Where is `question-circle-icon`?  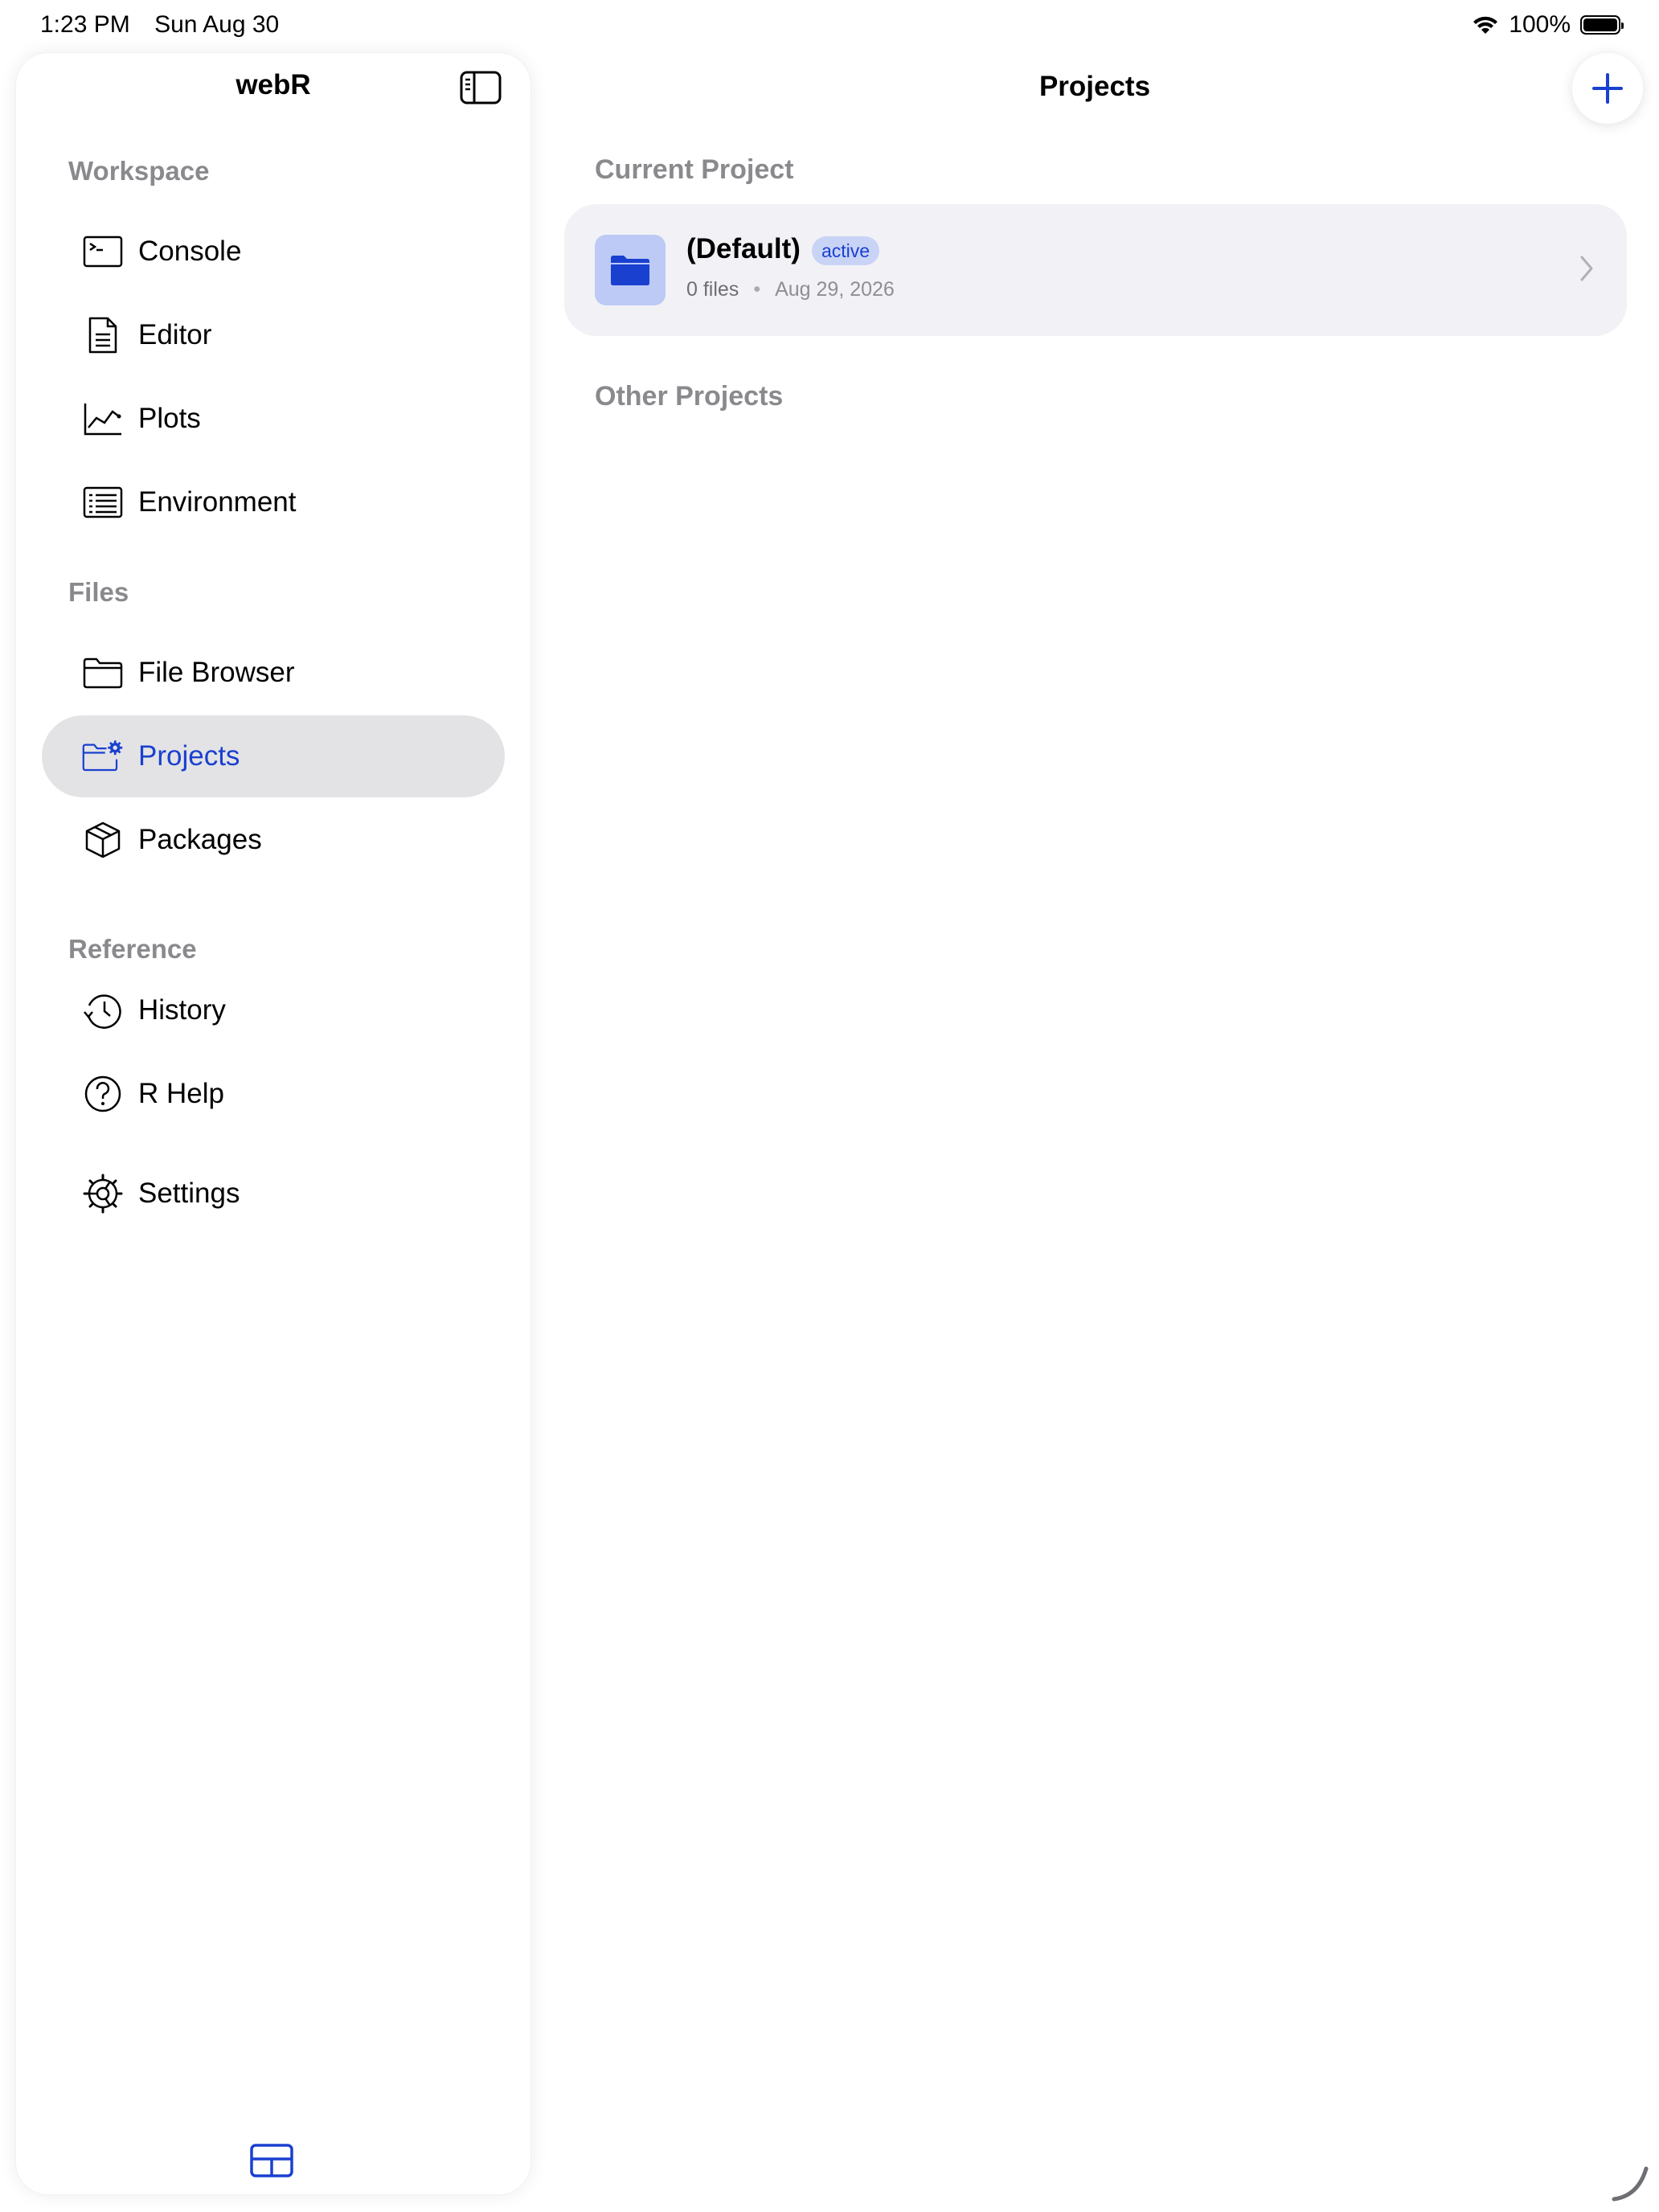
question-circle-icon is located at coordinates (103, 1094).